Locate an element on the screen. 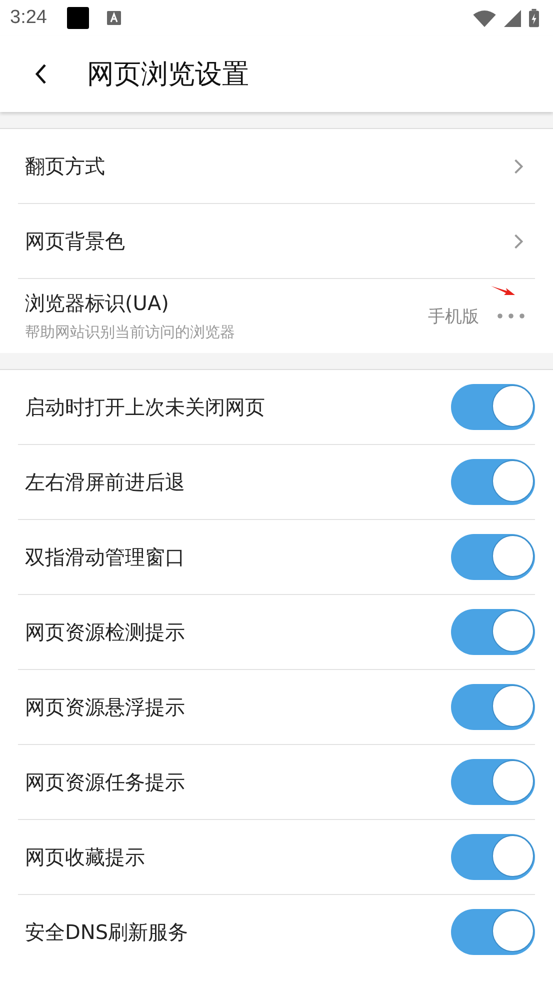 The width and height of the screenshot is (553, 984). setting-label: 左右滑屏前进后退 is located at coordinates (105, 482).